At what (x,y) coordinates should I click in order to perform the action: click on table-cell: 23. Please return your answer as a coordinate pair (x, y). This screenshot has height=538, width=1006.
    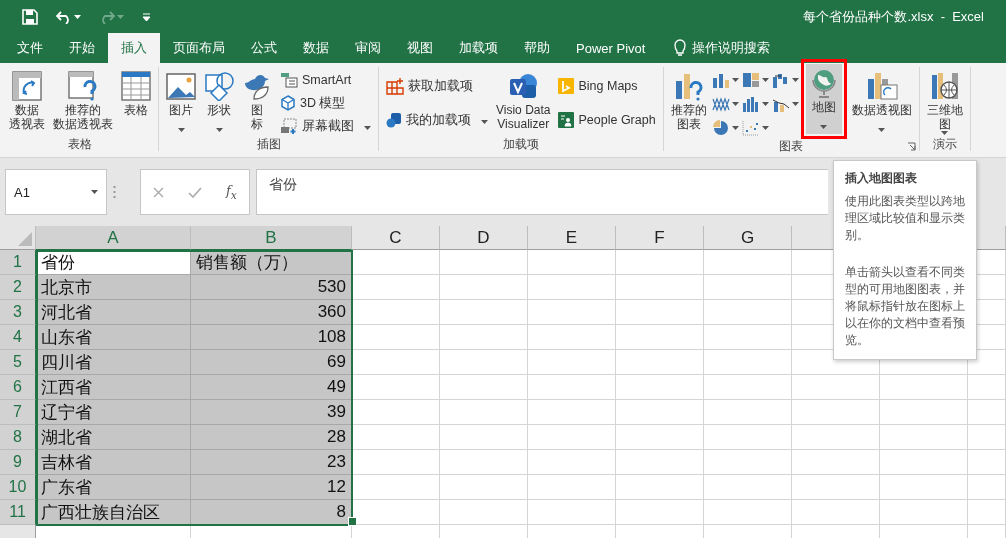
    Looking at the image, I should click on (271, 462).